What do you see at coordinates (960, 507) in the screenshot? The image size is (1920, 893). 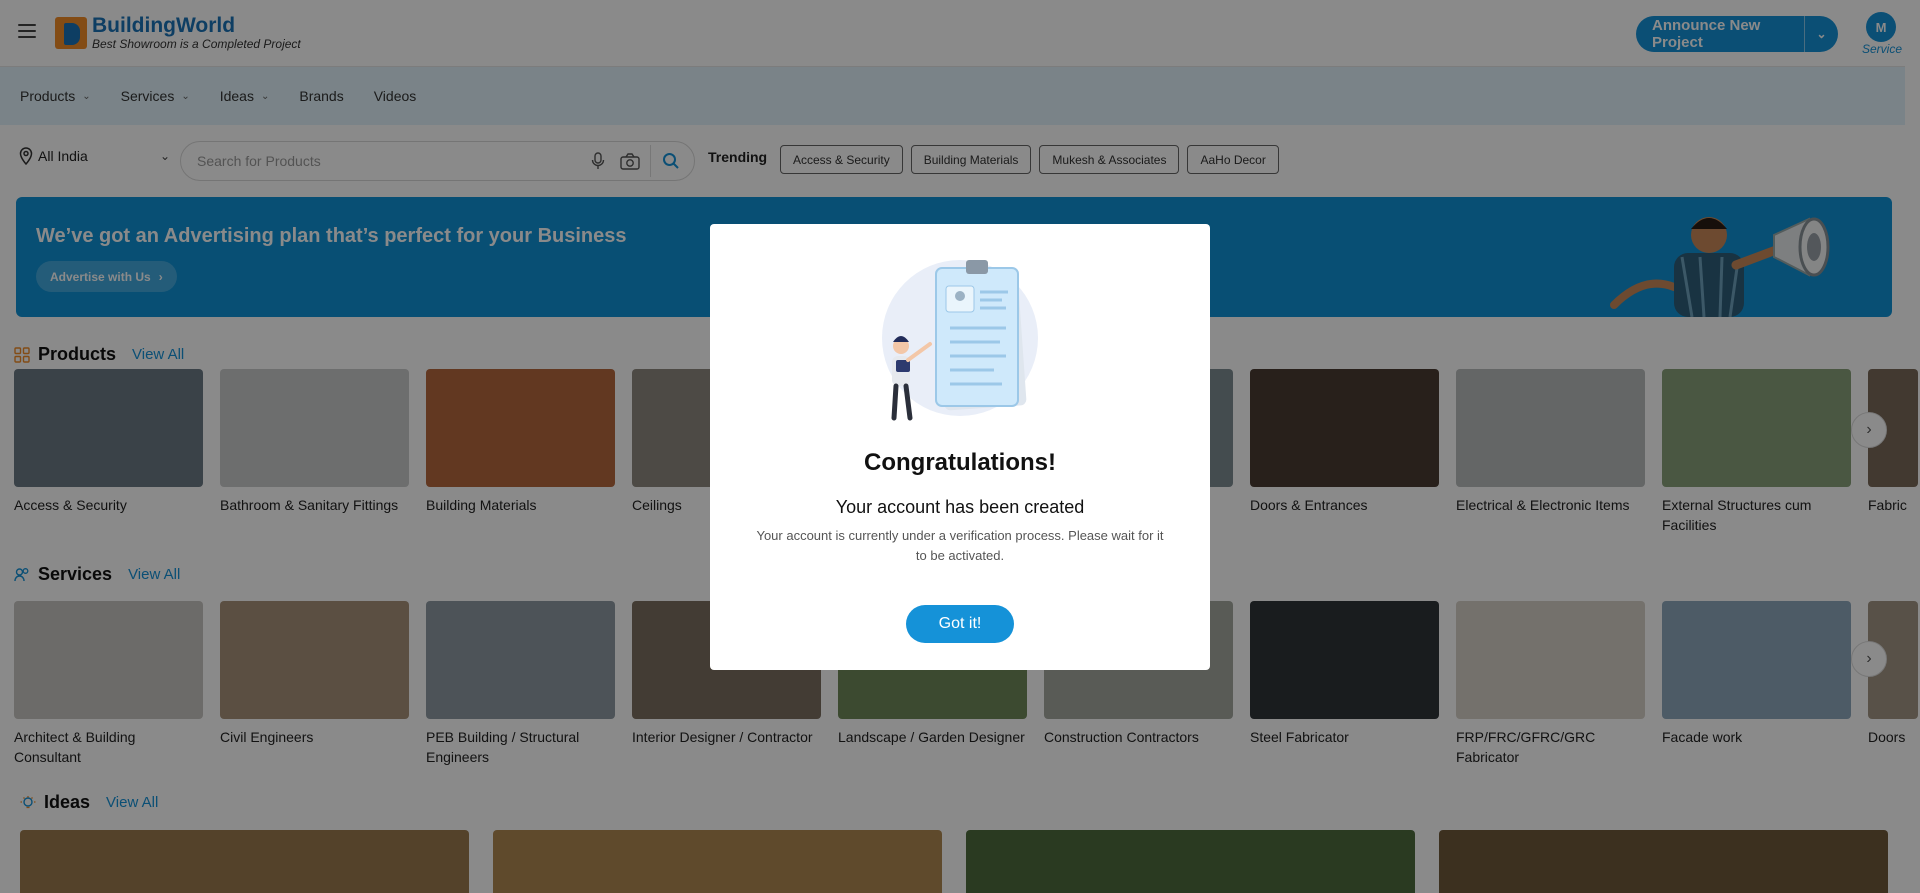 I see `dialog-subtitle: Your account has been created` at bounding box center [960, 507].